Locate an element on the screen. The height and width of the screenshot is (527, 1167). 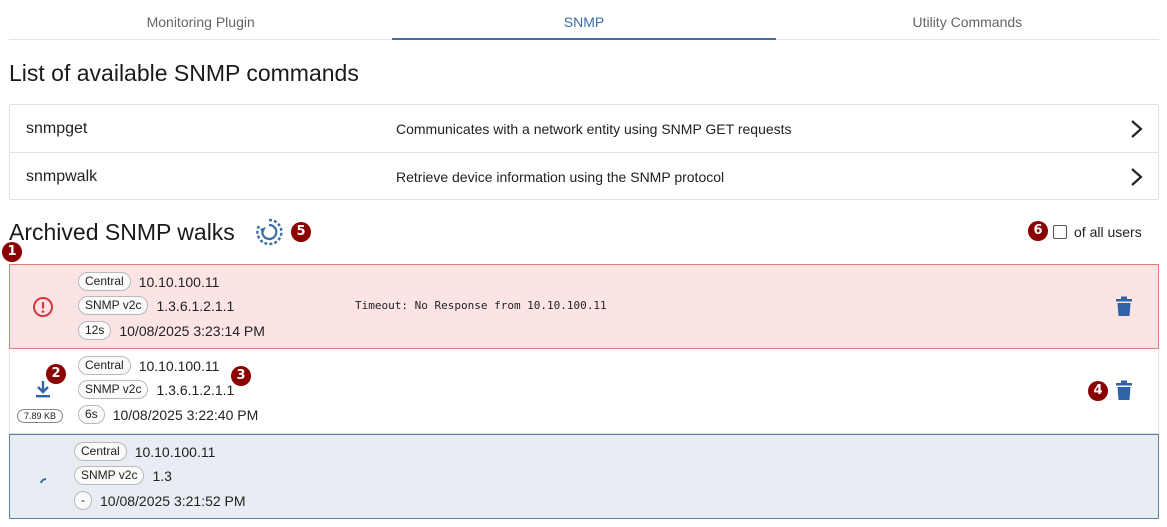
all-users-checkbox is located at coordinates (1060, 232).